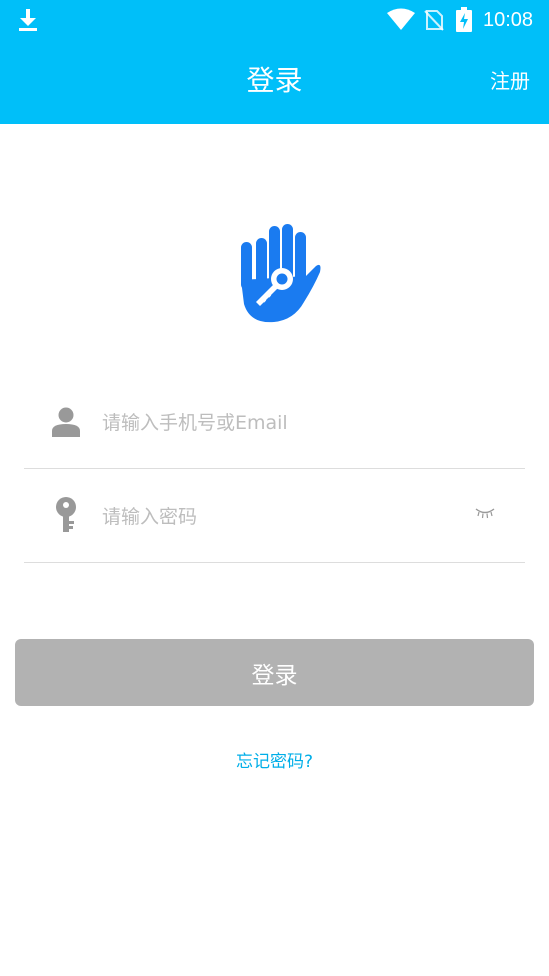 Image resolution: width=549 pixels, height=976 pixels. Describe the element at coordinates (281, 273) in the screenshot. I see `hand-key-icon` at that location.